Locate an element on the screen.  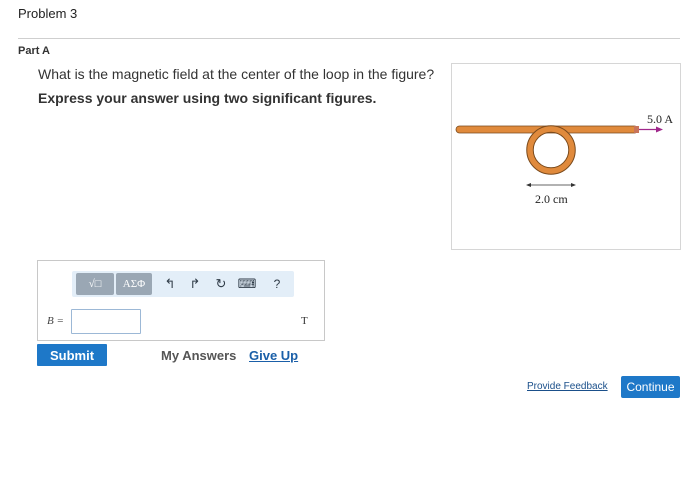
loop-diagram: 5.0 A 2.0 cm is located at coordinates (564, 159).